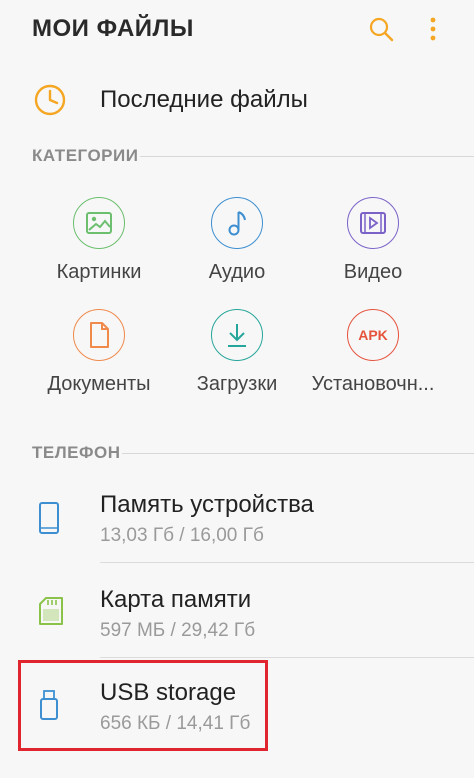 The width and height of the screenshot is (474, 778). I want to click on category-audio: Аудио, so click(237, 240).